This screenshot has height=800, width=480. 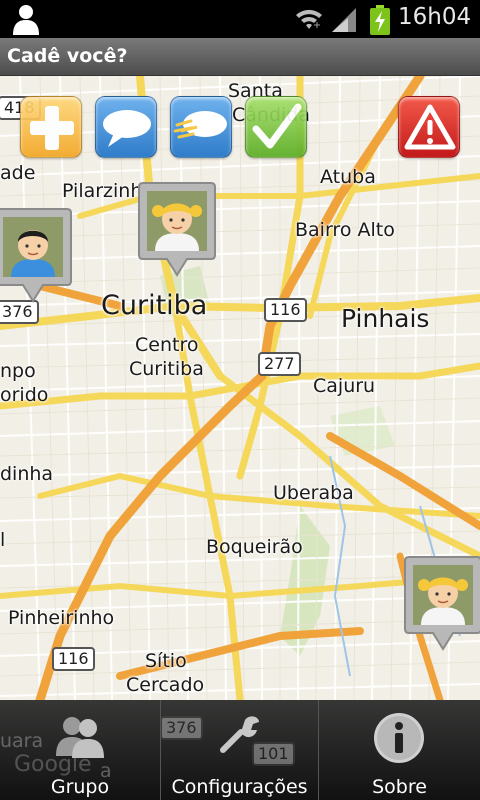 I want to click on road-shield-116-south: 116, so click(x=73, y=659).